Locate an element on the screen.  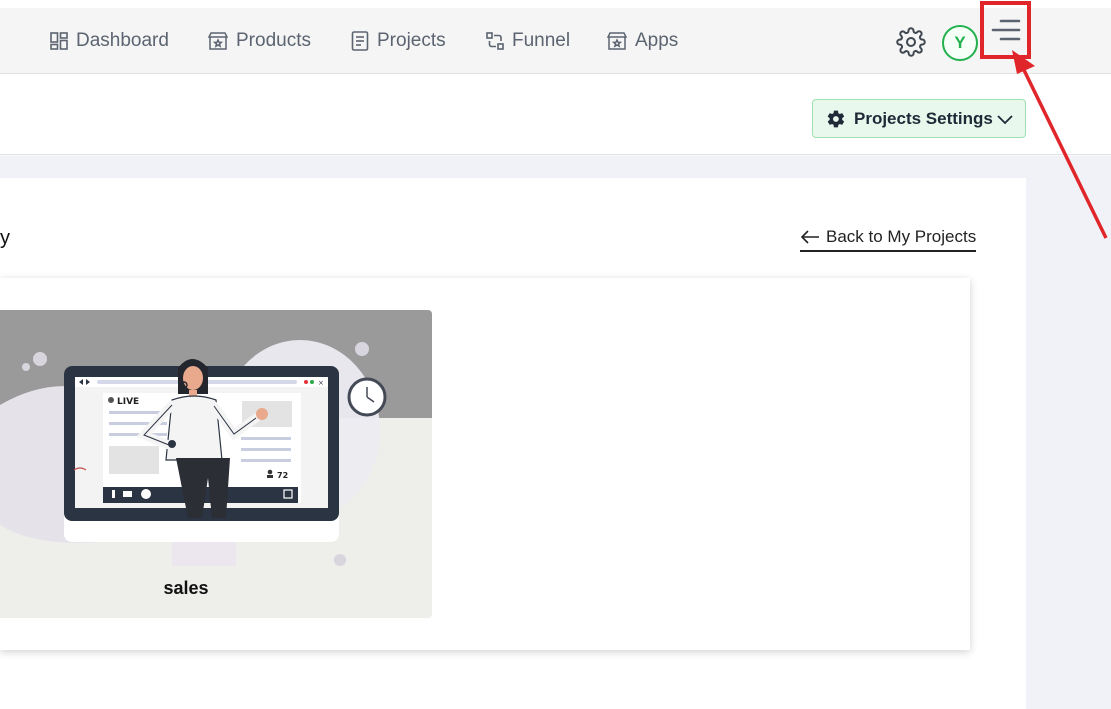
nav-label-funnel: Funnel is located at coordinates (541, 40).